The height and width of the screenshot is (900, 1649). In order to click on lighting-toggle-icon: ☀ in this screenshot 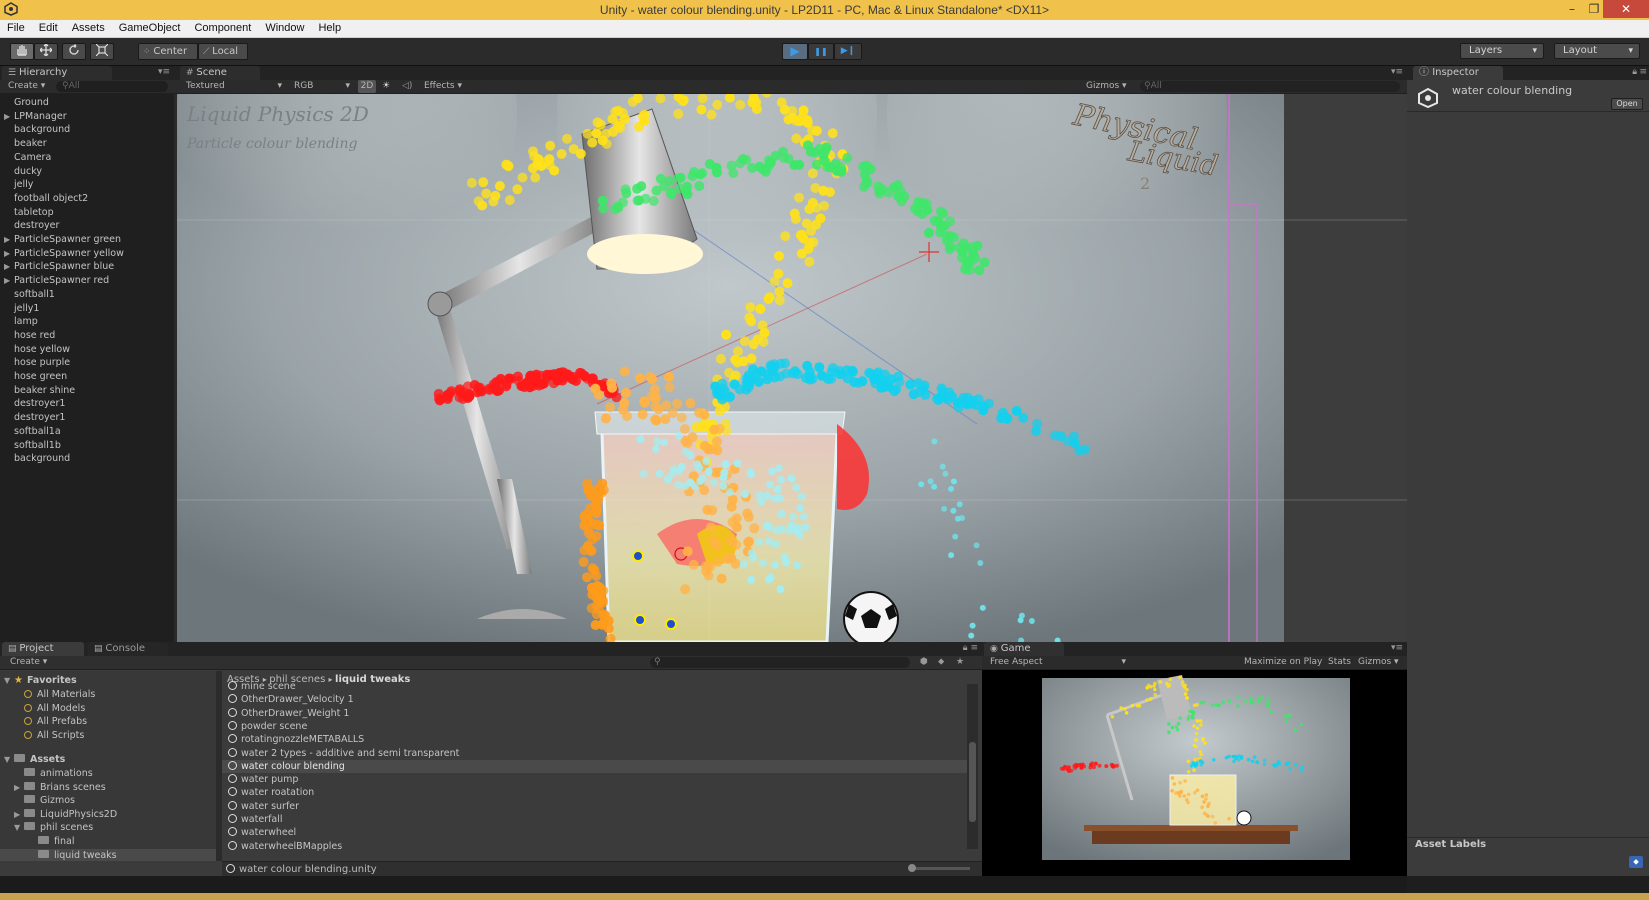, I will do `click(386, 86)`.